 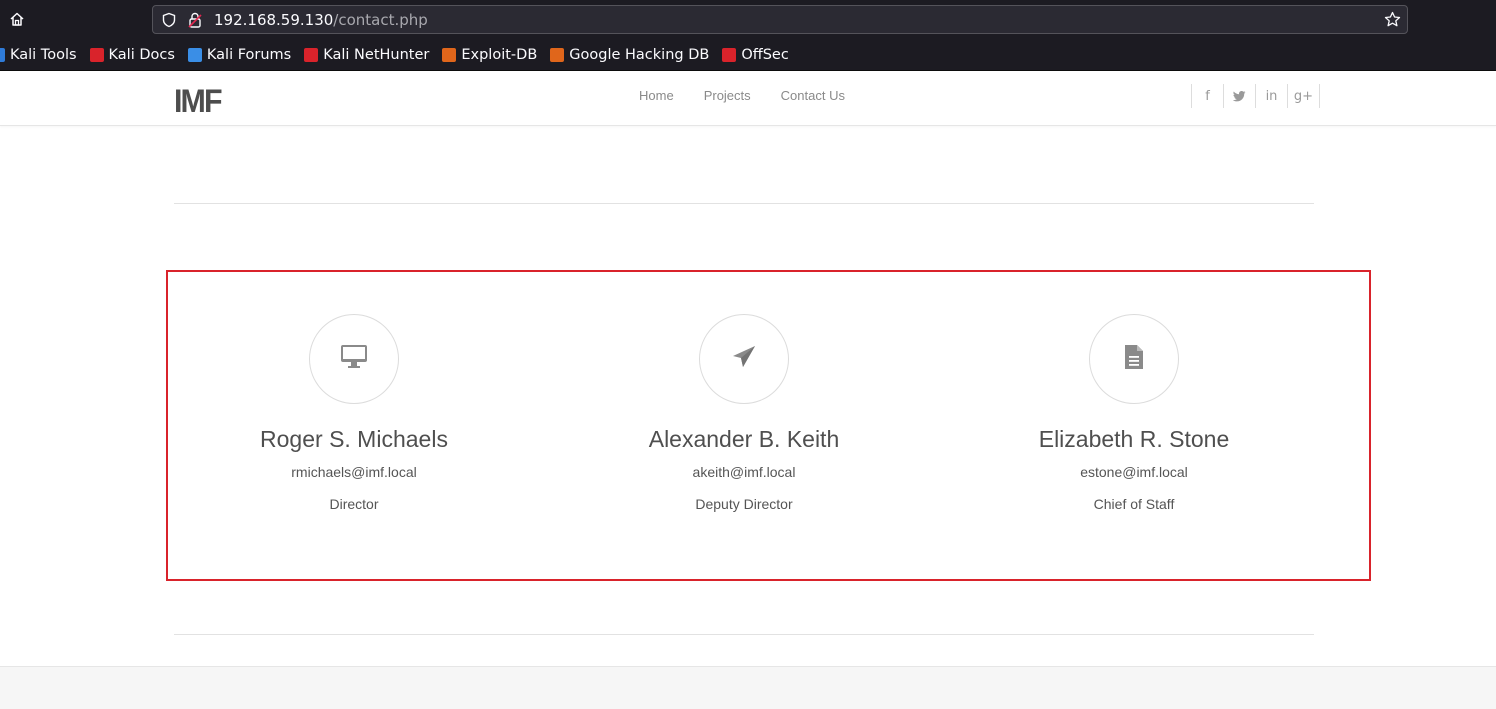 I want to click on twitter-icon, so click(x=1240, y=96).